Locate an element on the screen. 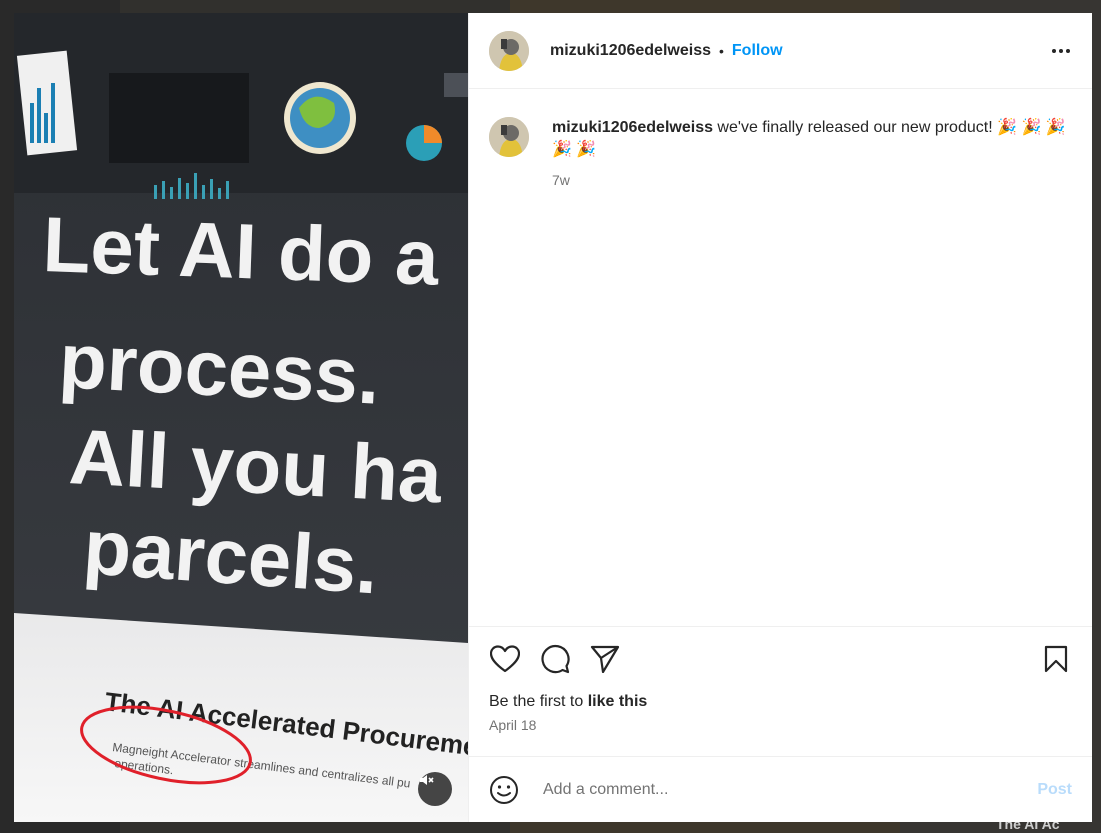 The image size is (1101, 833). caption-username: mizuki1206edelweiss is located at coordinates (632, 127).